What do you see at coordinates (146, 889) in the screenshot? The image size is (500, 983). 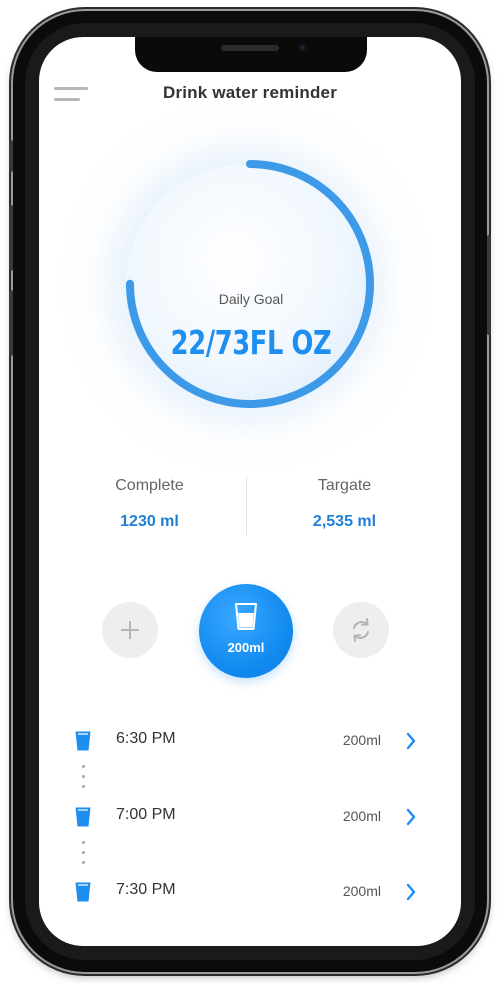 I see `log-time: 7:30 PM` at bounding box center [146, 889].